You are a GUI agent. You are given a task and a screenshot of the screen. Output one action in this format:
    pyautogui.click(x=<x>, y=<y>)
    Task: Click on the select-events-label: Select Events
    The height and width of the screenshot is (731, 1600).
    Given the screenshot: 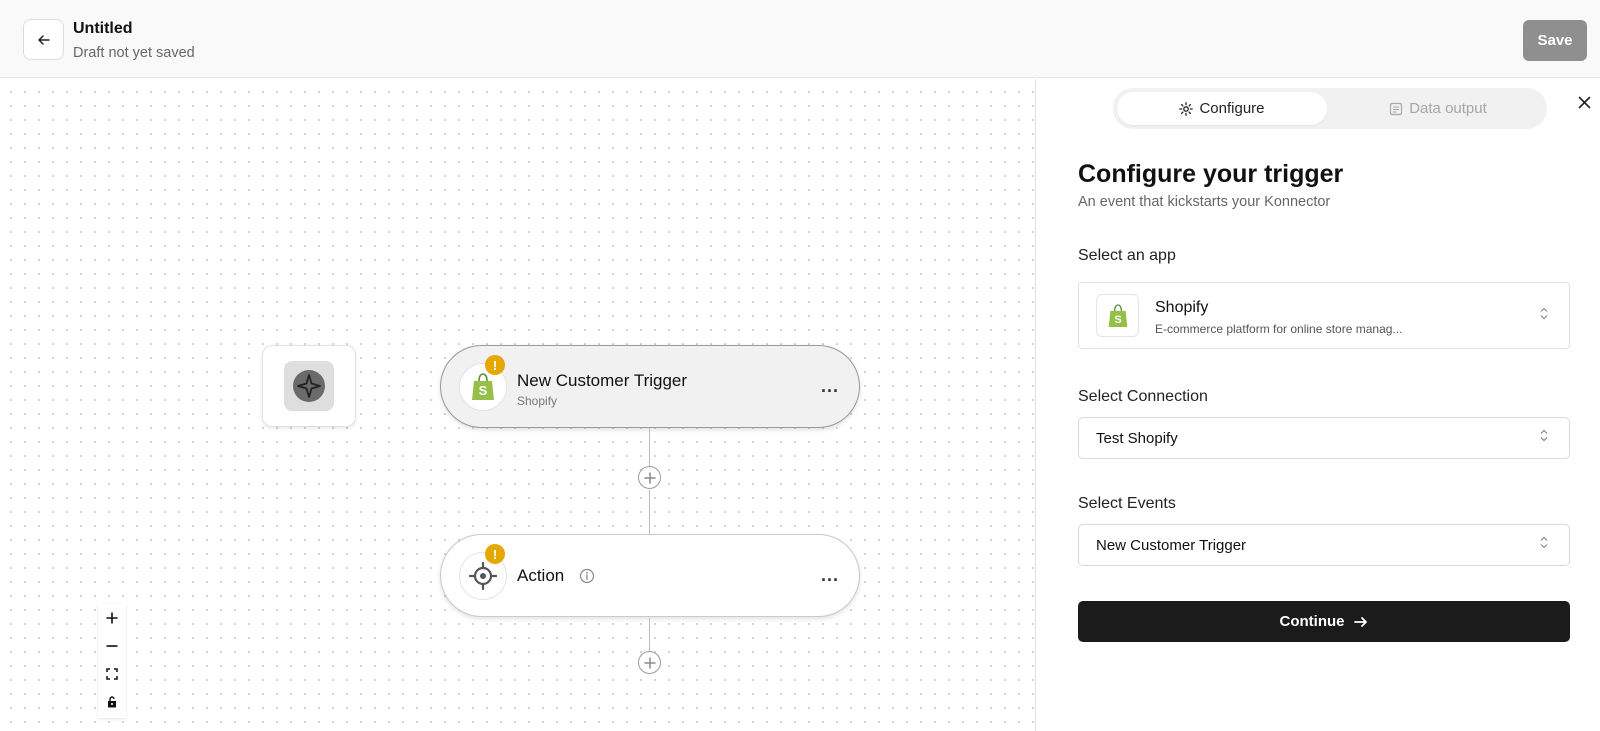 What is the action you would take?
    pyautogui.click(x=1127, y=503)
    